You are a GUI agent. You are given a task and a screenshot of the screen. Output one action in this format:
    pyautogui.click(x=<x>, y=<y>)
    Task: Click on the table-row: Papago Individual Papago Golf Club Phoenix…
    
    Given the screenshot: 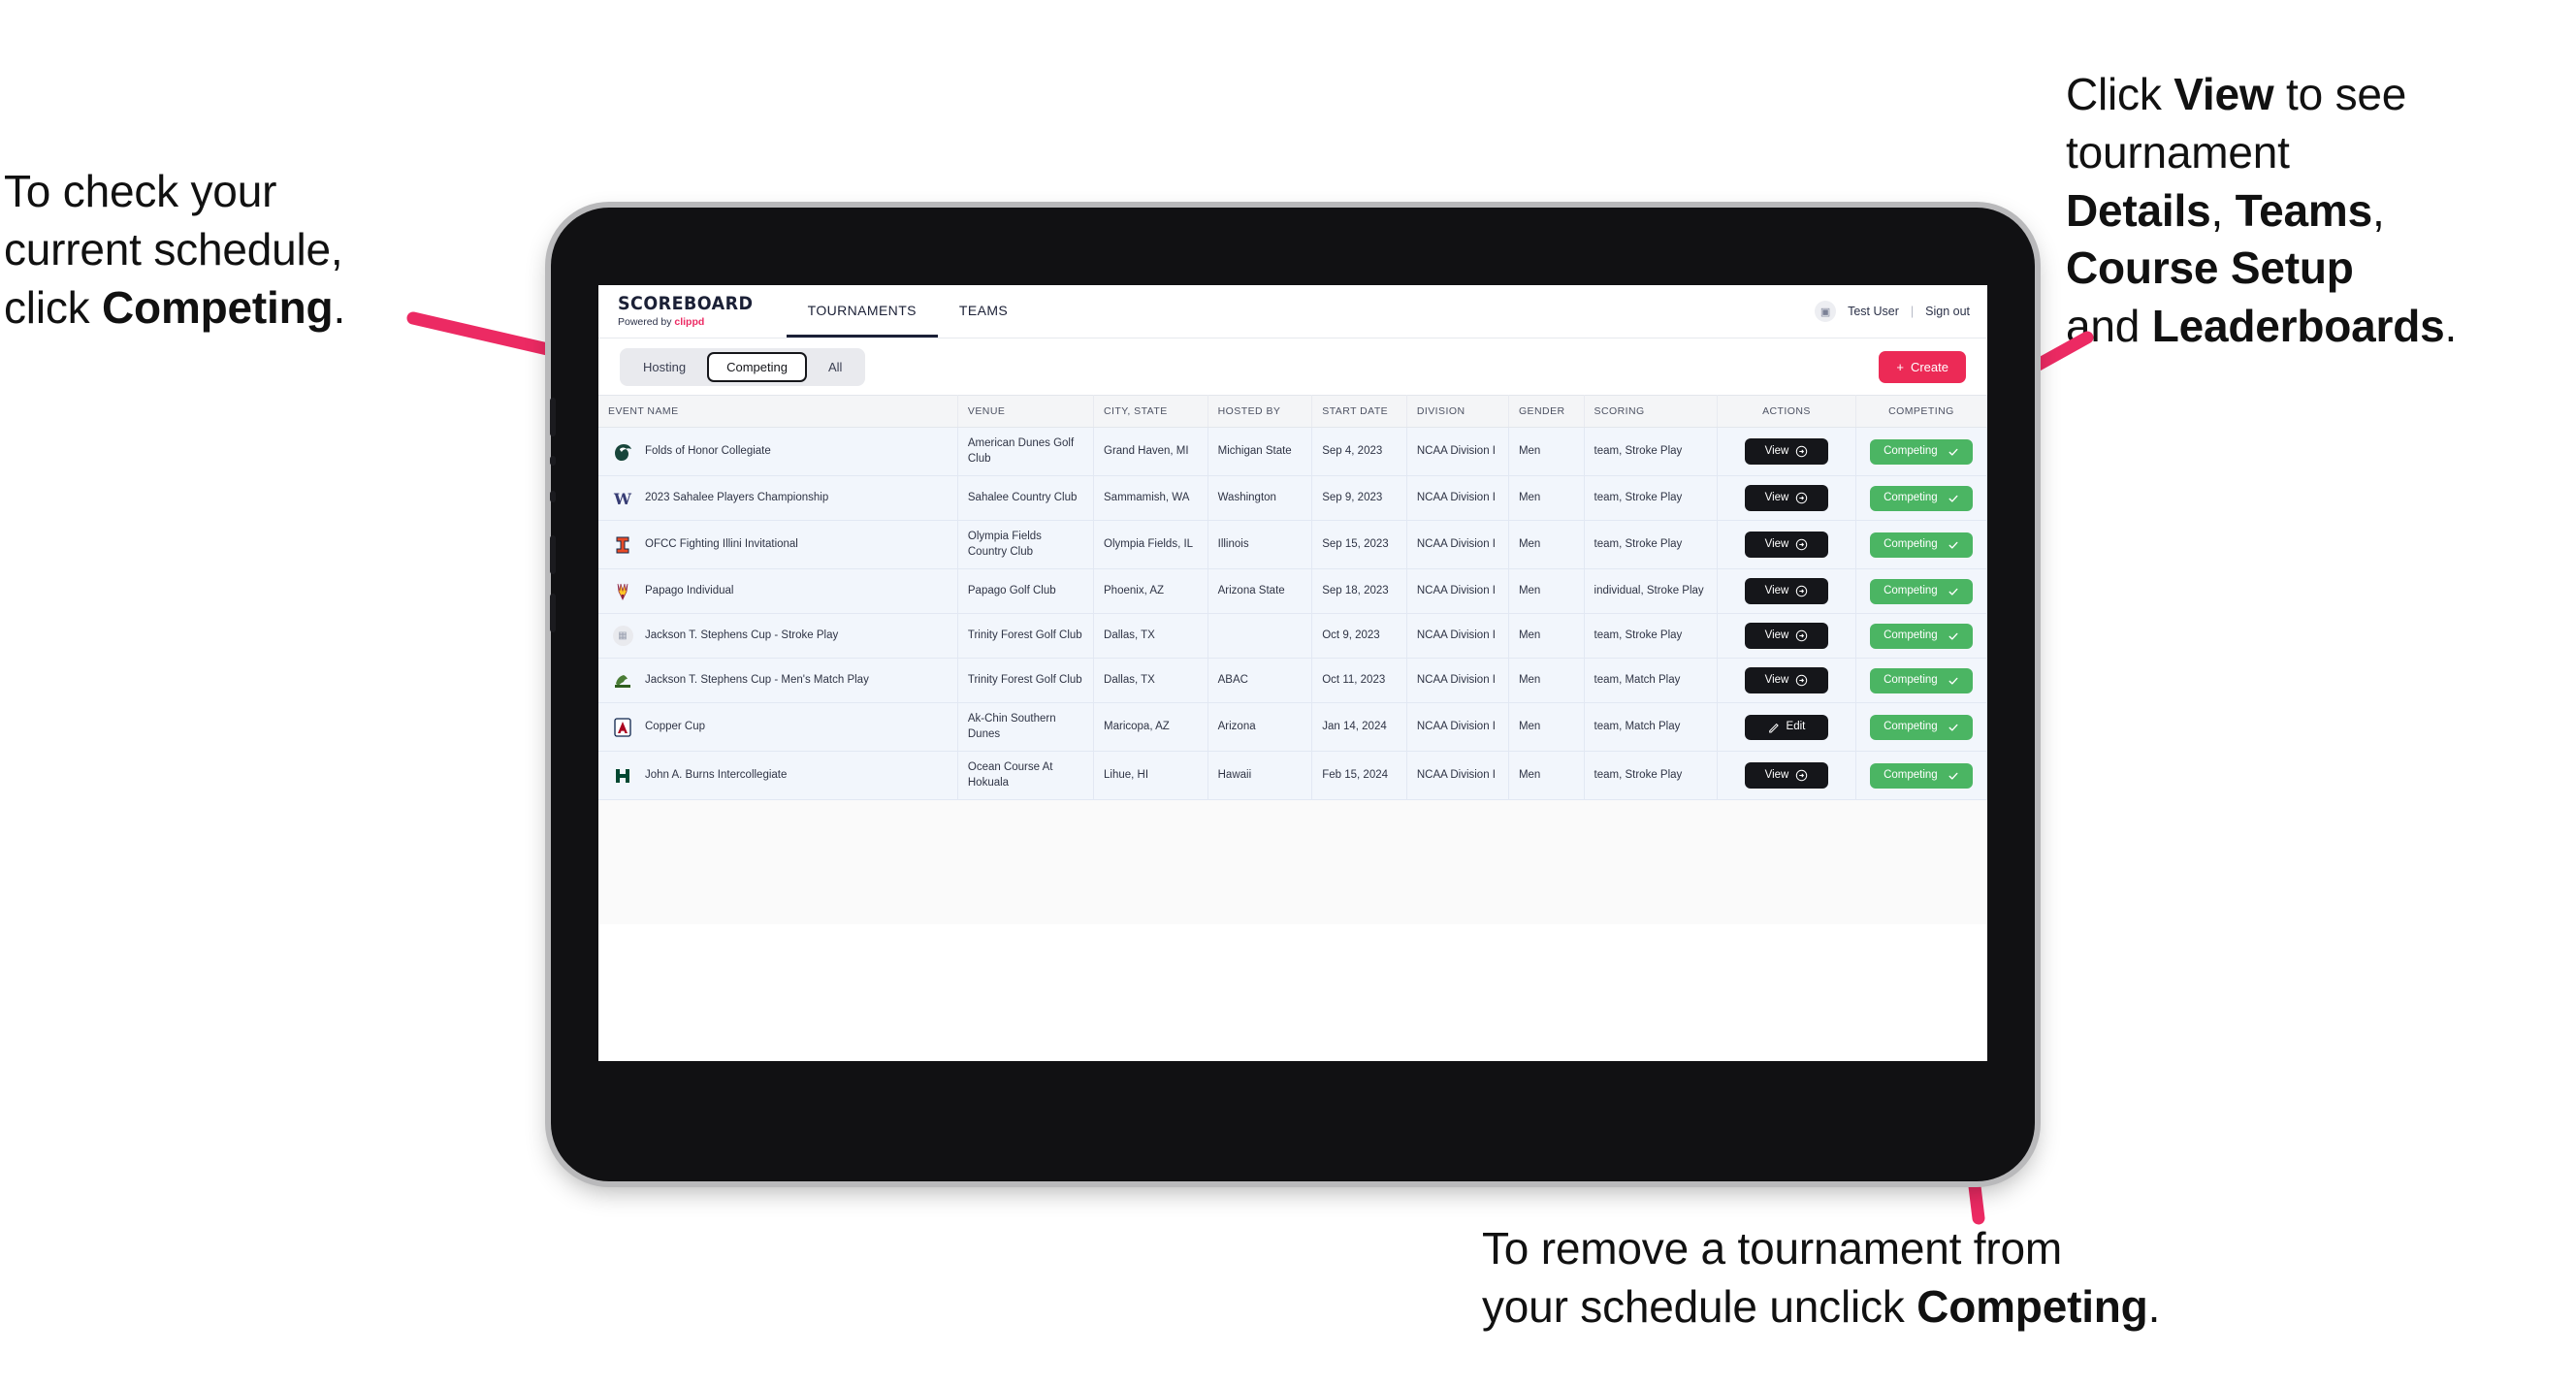 What is the action you would take?
    pyautogui.click(x=1292, y=591)
    